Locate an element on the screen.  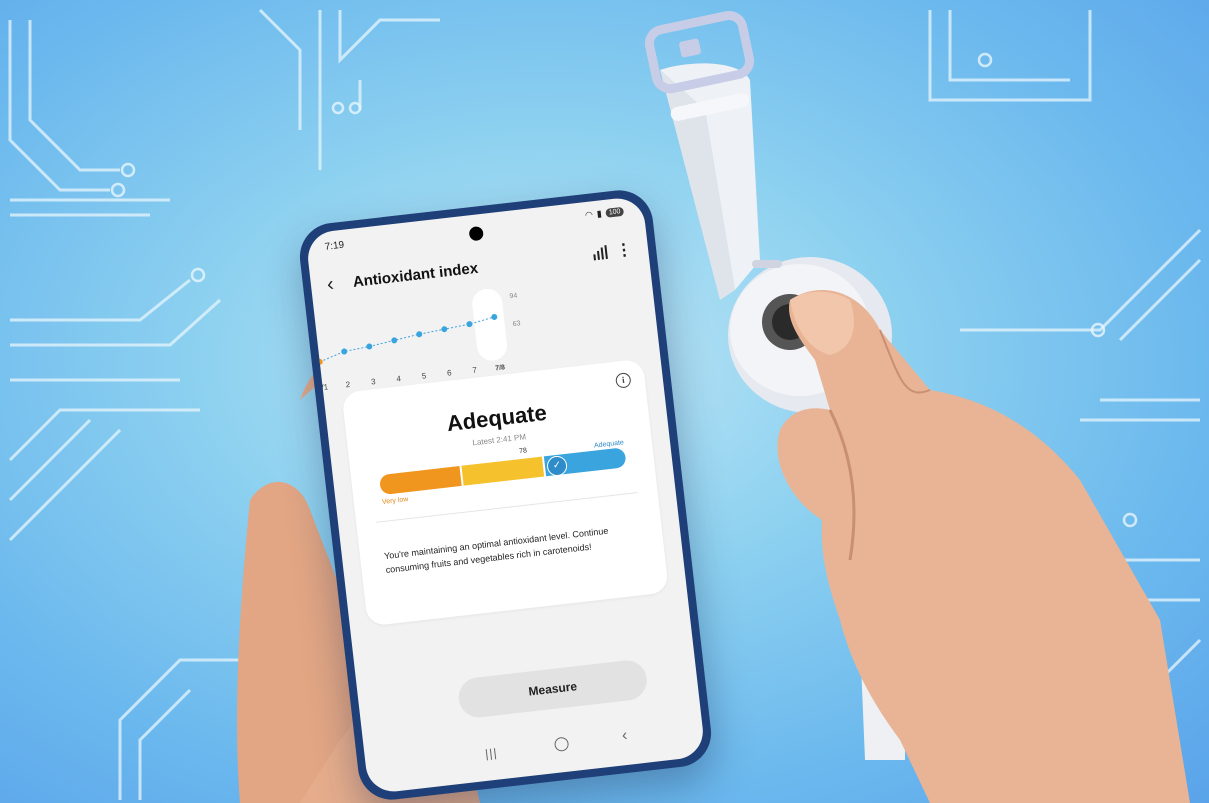
home-icon is located at coordinates (561, 744).